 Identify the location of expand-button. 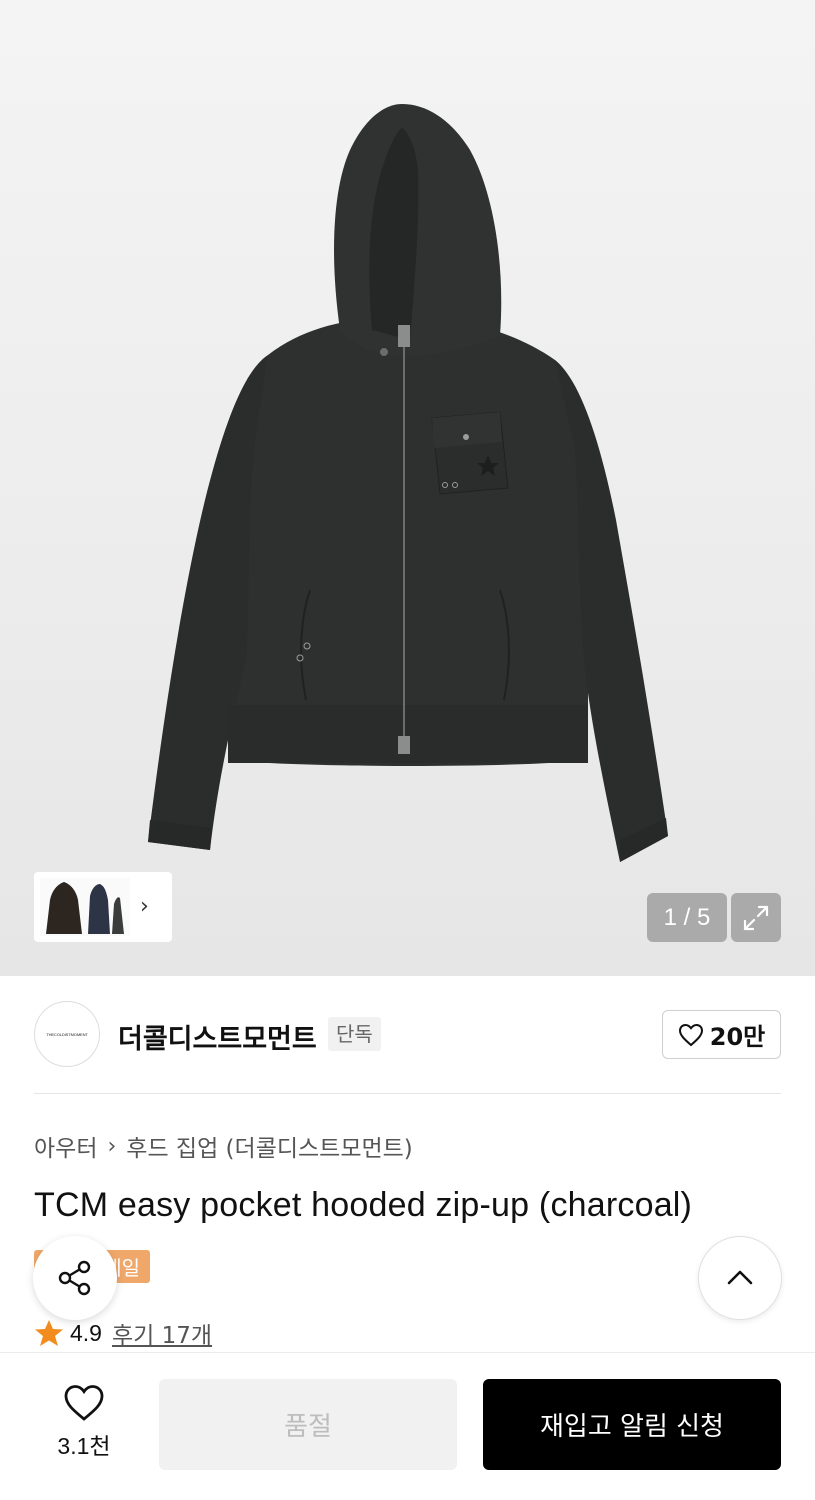
(756, 917).